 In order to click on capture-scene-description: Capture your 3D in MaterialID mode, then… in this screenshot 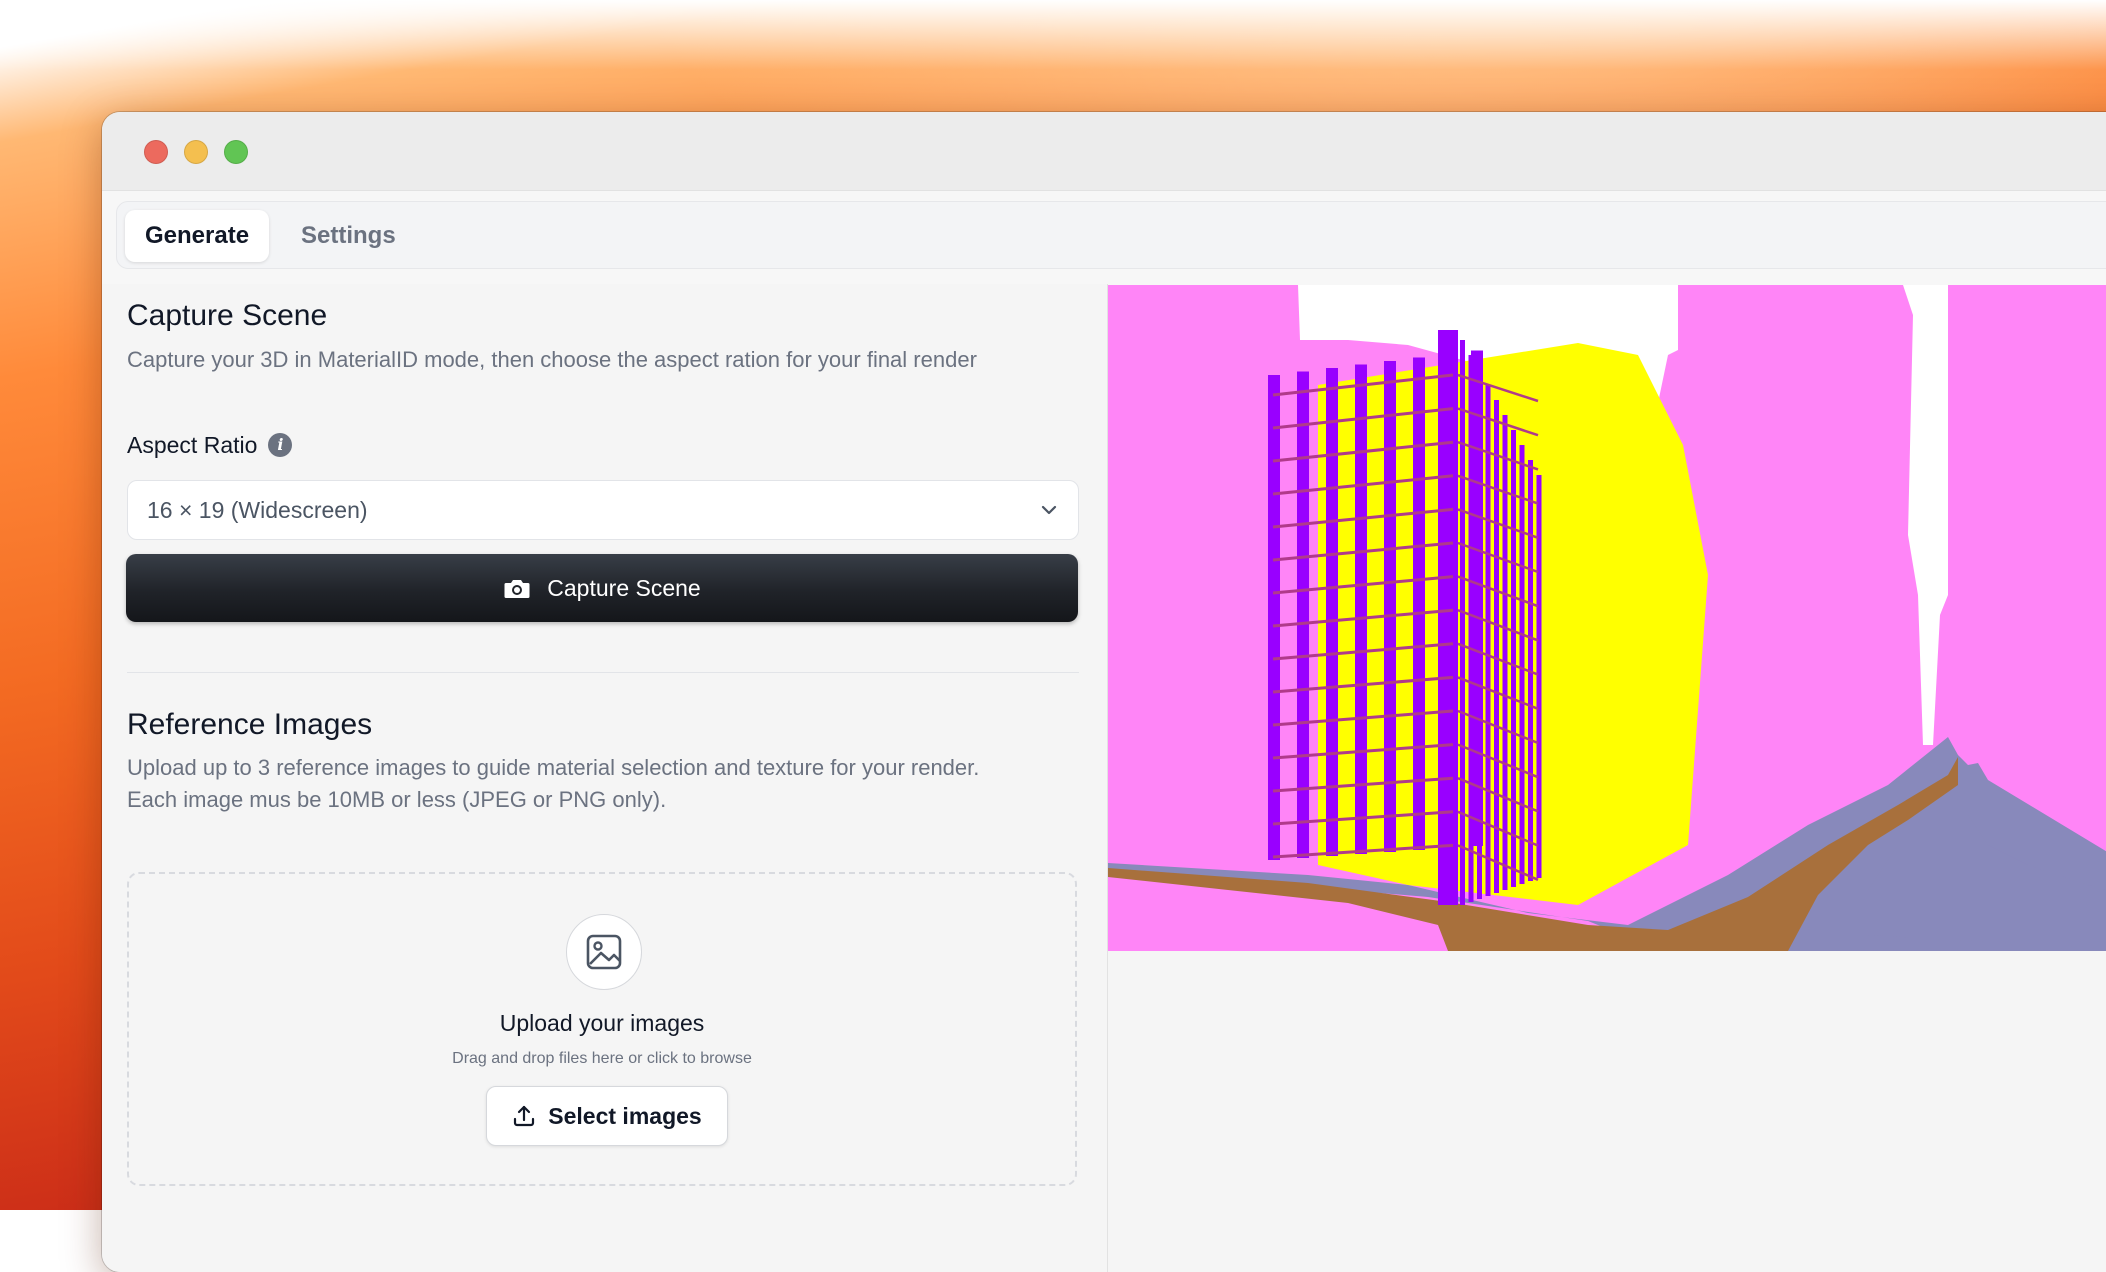, I will do `click(552, 359)`.